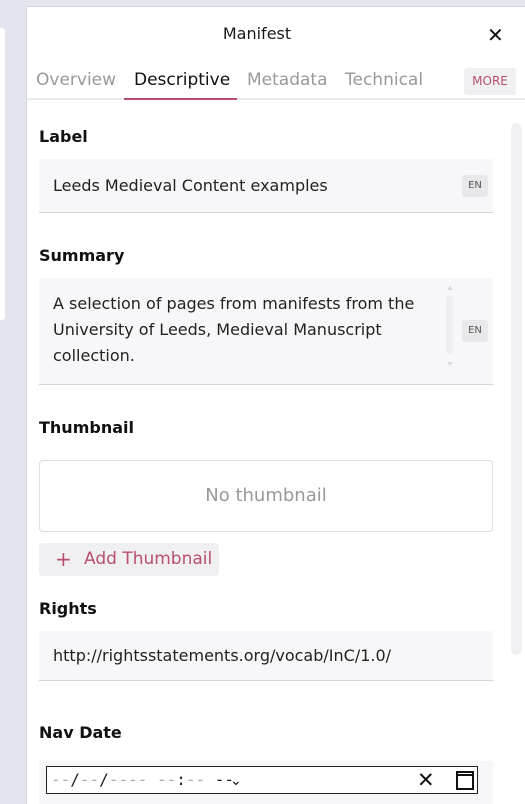 The image size is (525, 804). What do you see at coordinates (143, 779) in the screenshot?
I see `nav-date-placeholder: --/--/---- --:-- --` at bounding box center [143, 779].